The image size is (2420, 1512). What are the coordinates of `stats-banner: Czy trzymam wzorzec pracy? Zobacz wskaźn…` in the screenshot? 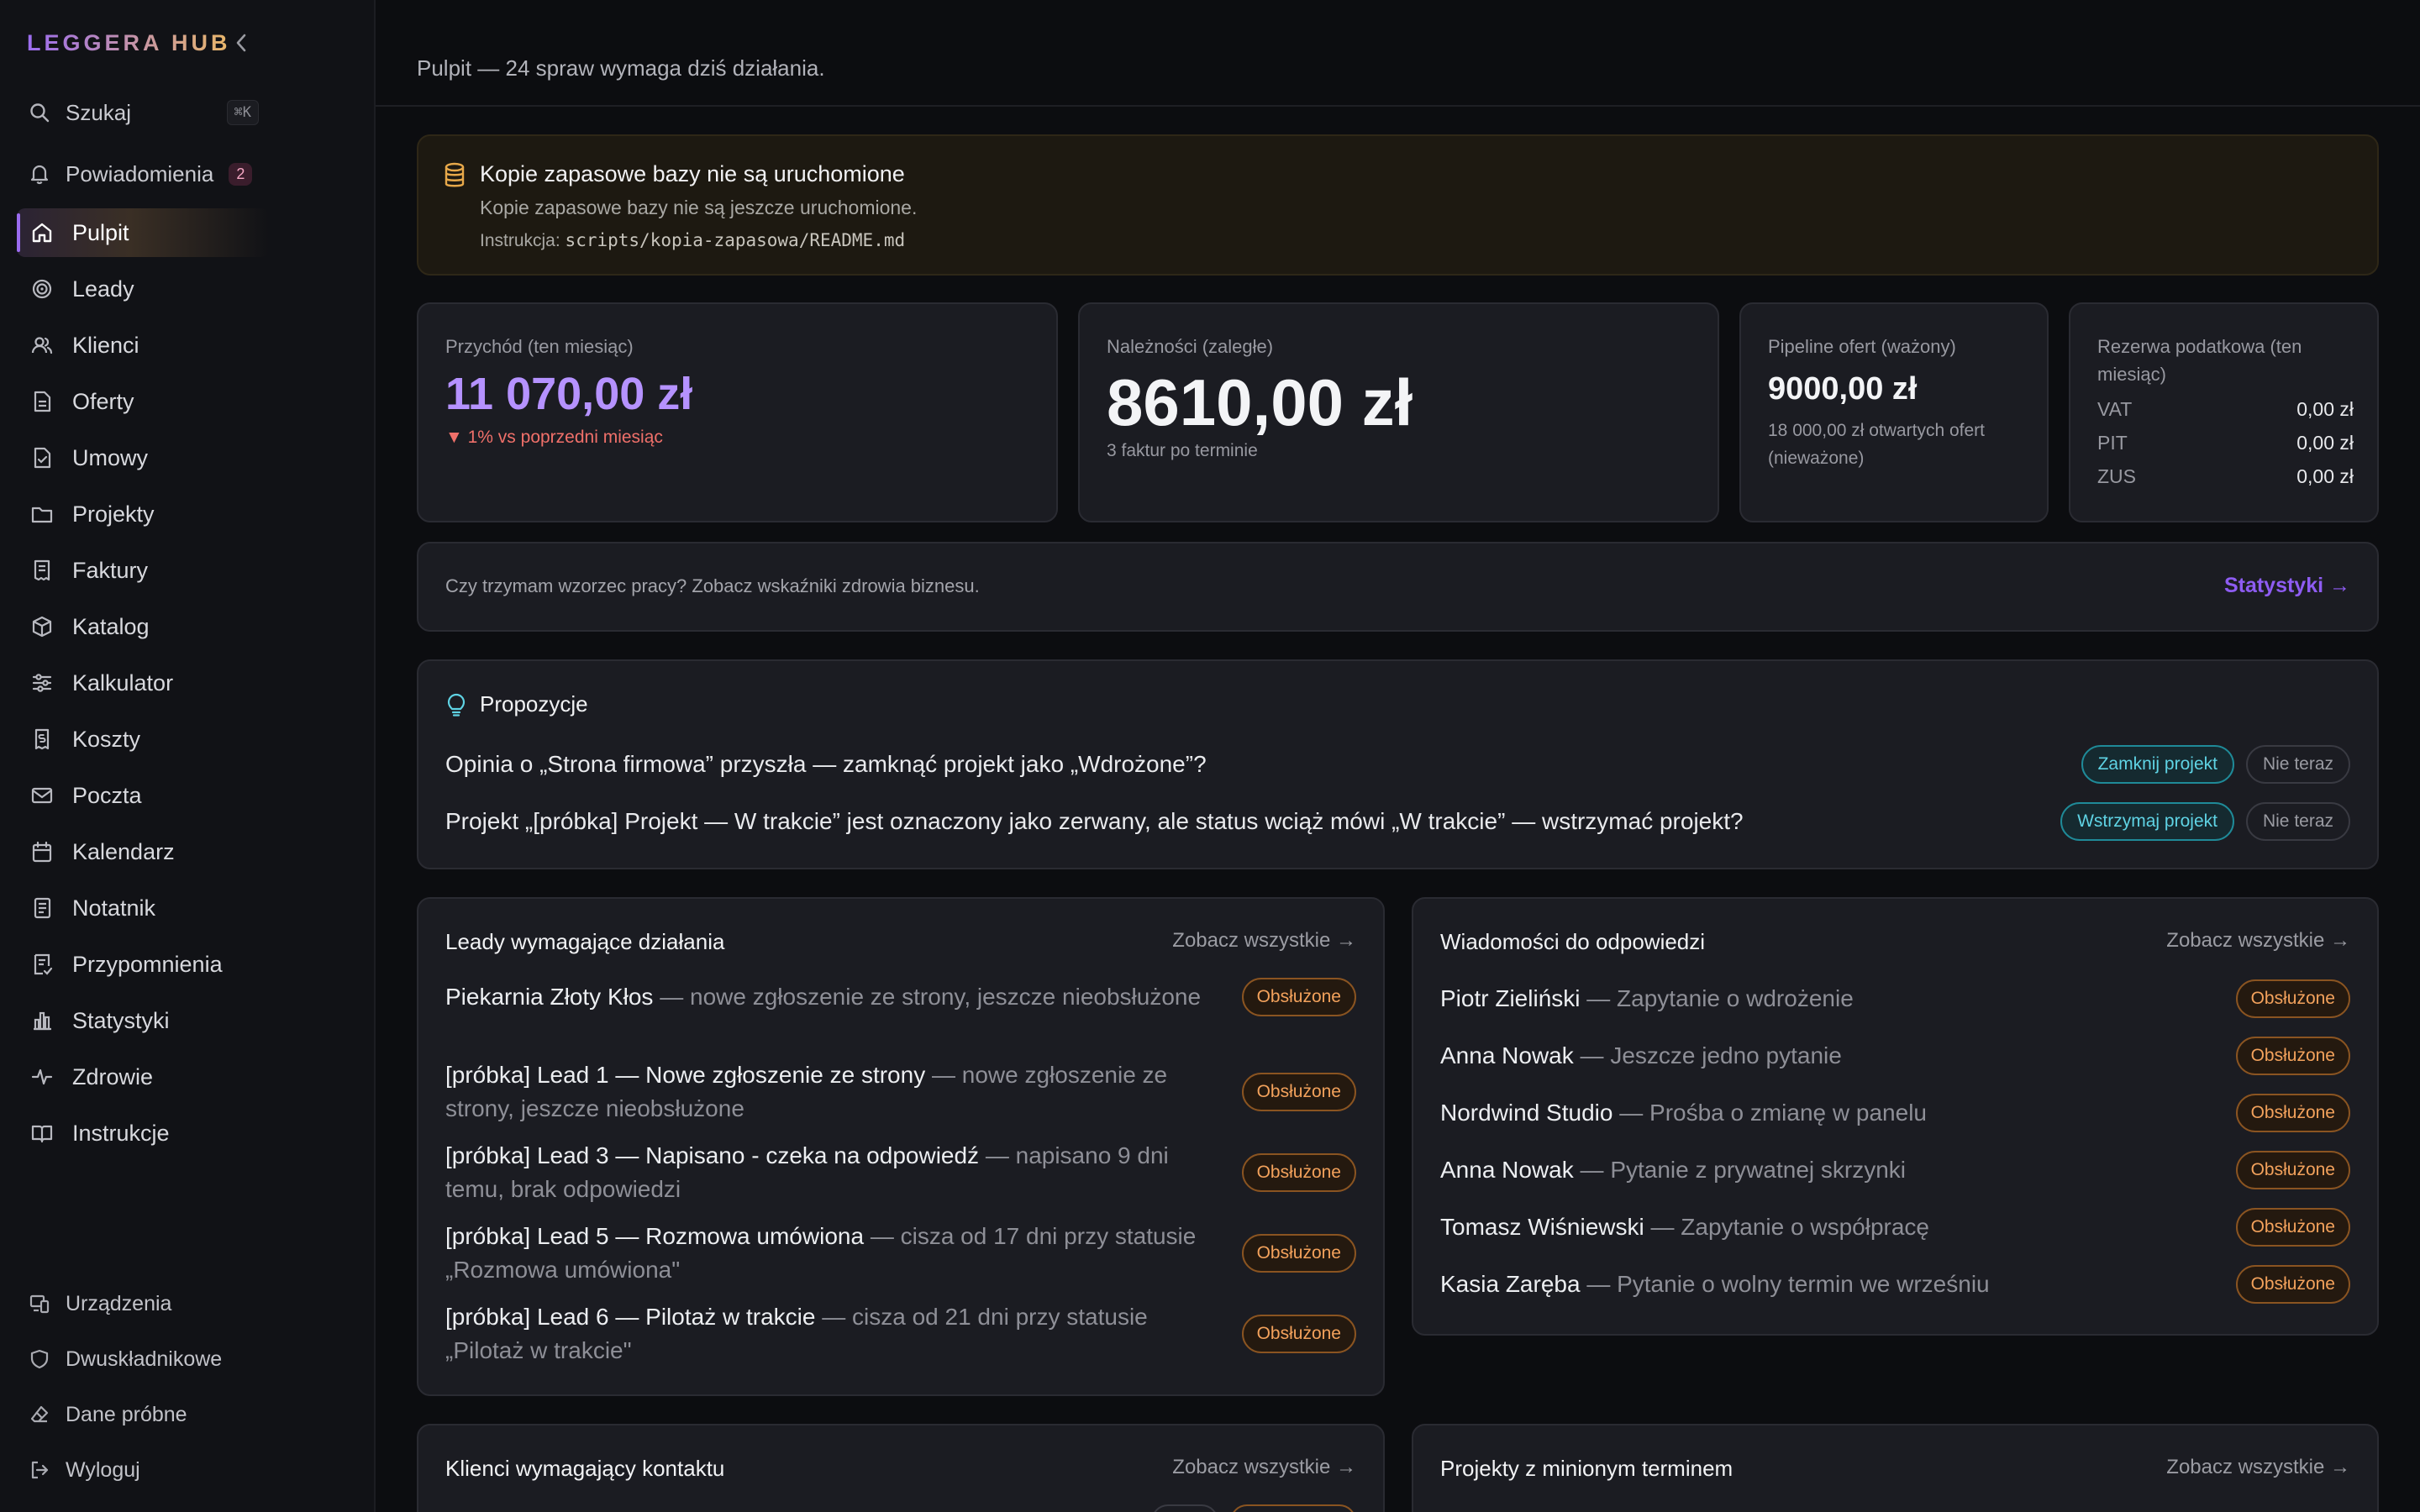 It's located at (1398, 587).